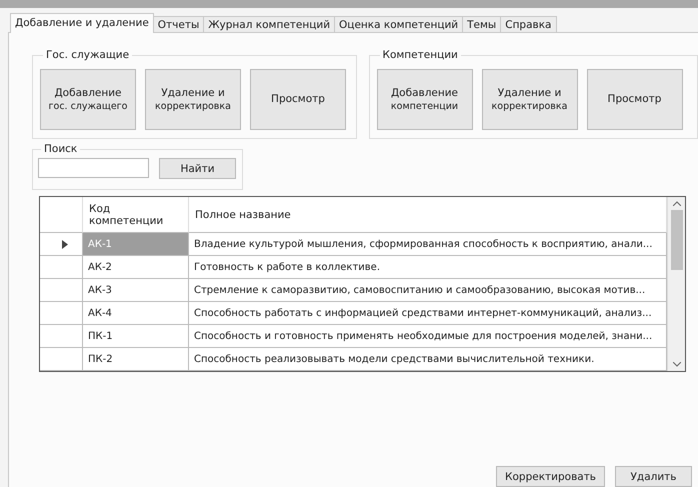 The height and width of the screenshot is (487, 698). I want to click on tab: Добавление и удаление, so click(82, 23).